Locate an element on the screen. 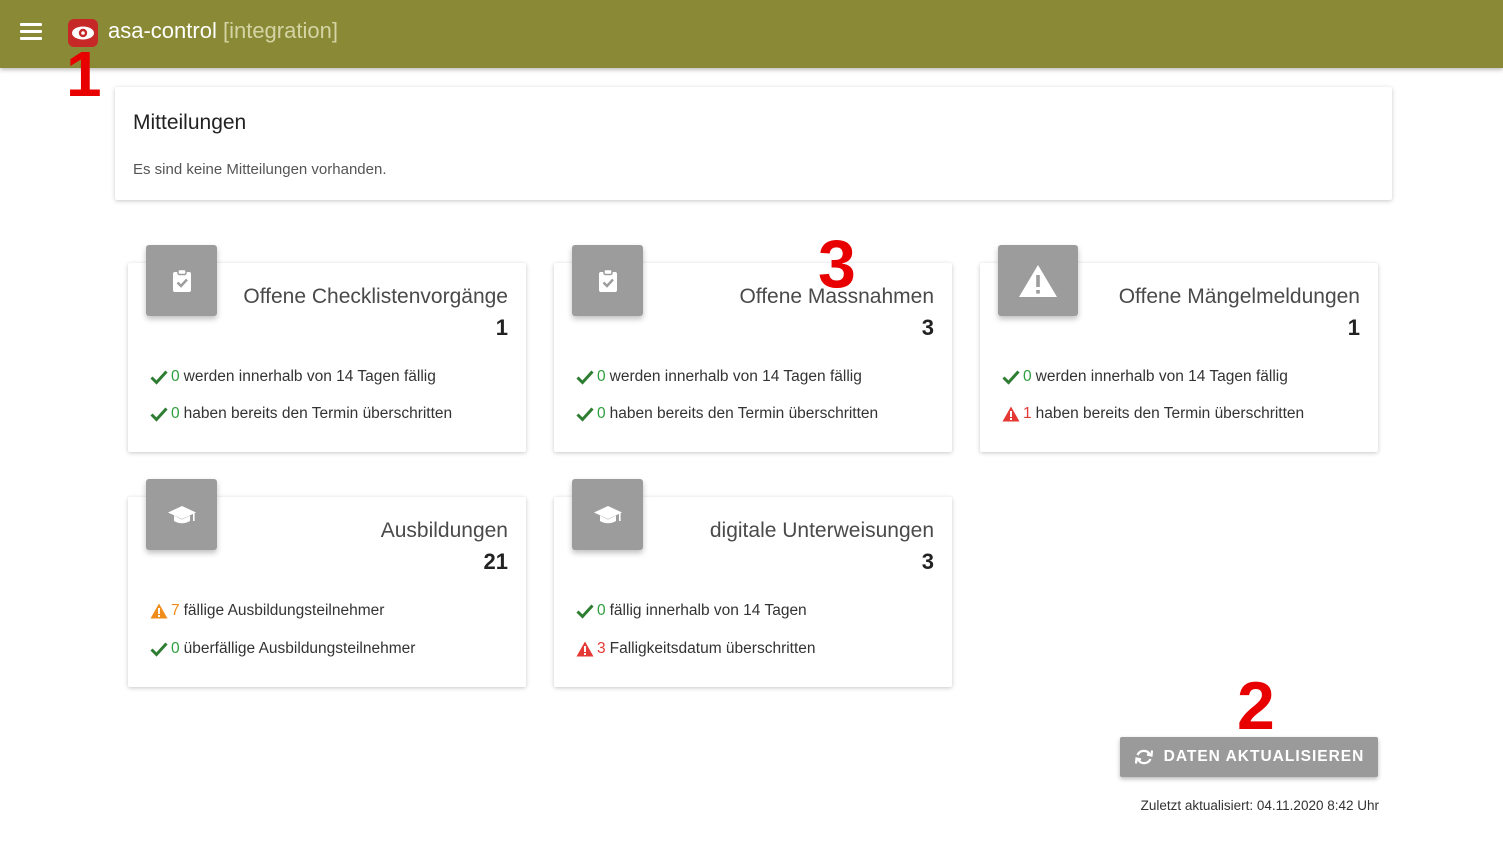 This screenshot has width=1503, height=843. status-count: 1 is located at coordinates (1027, 413).